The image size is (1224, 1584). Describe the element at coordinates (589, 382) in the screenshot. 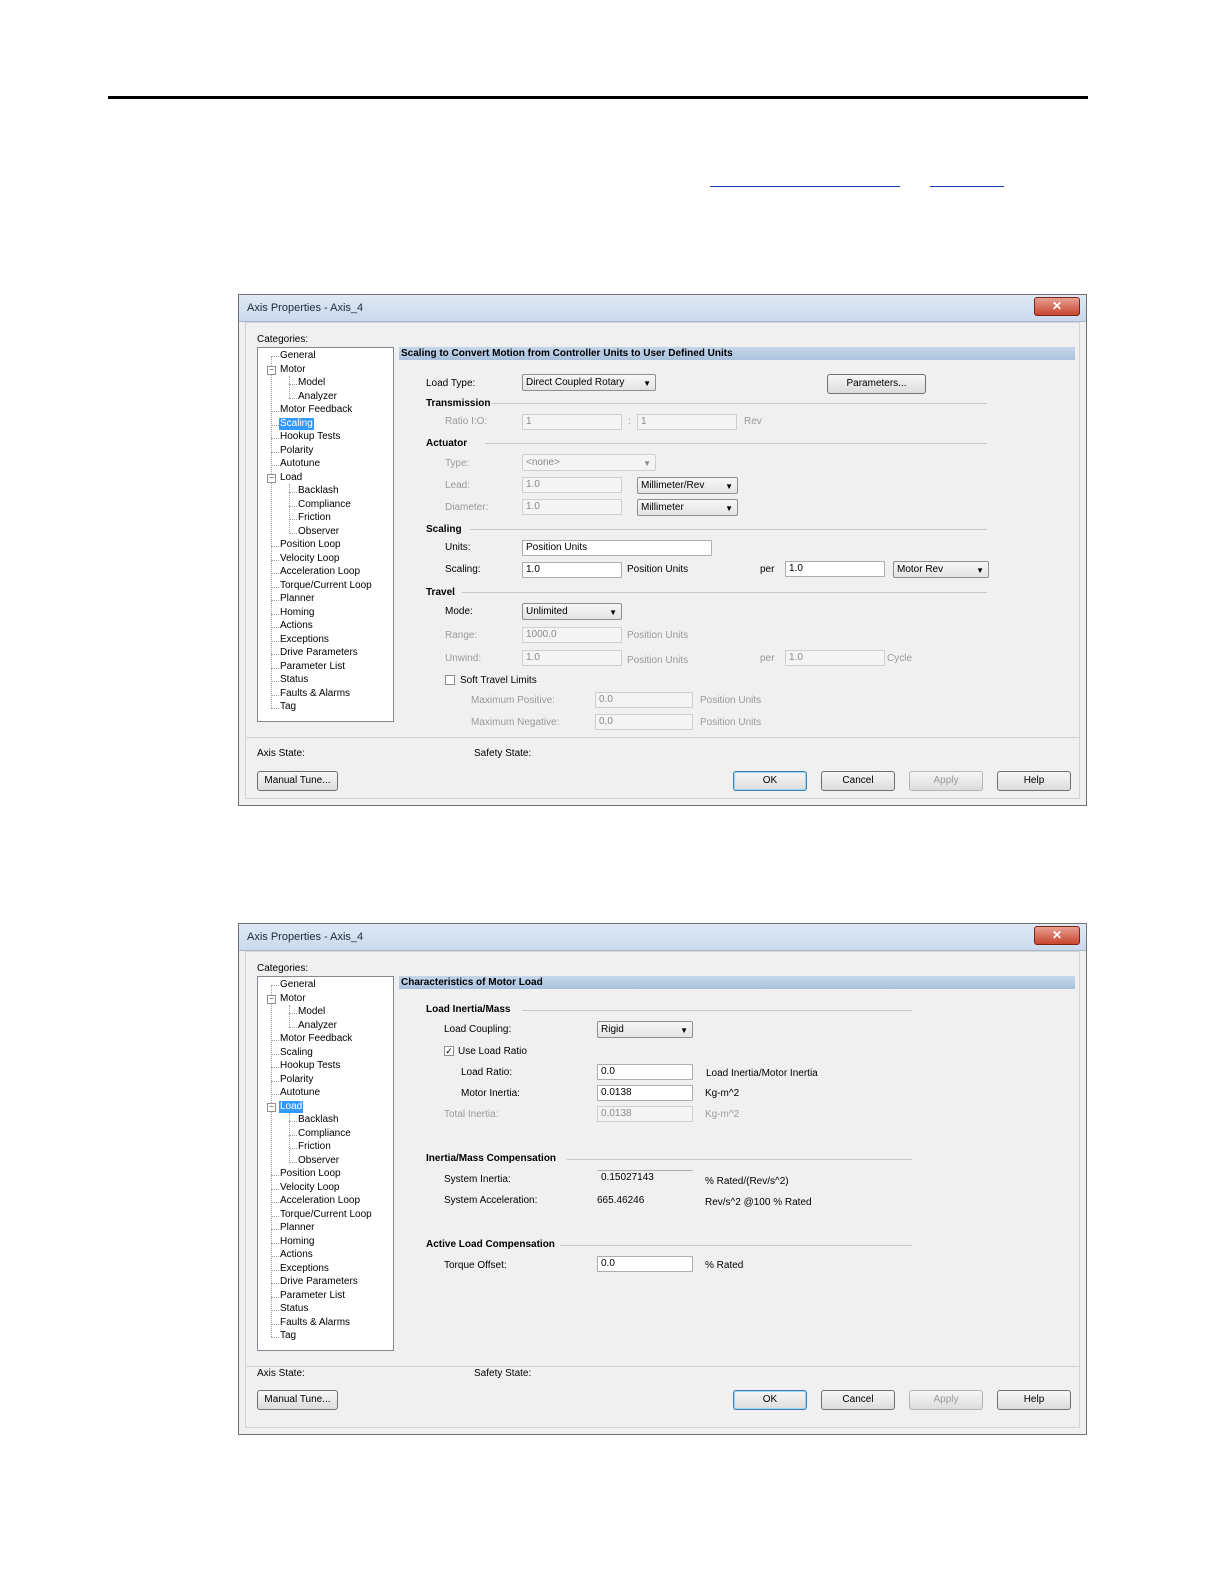

I see `load-type-select: Direct Coupled Rotary ▼` at that location.